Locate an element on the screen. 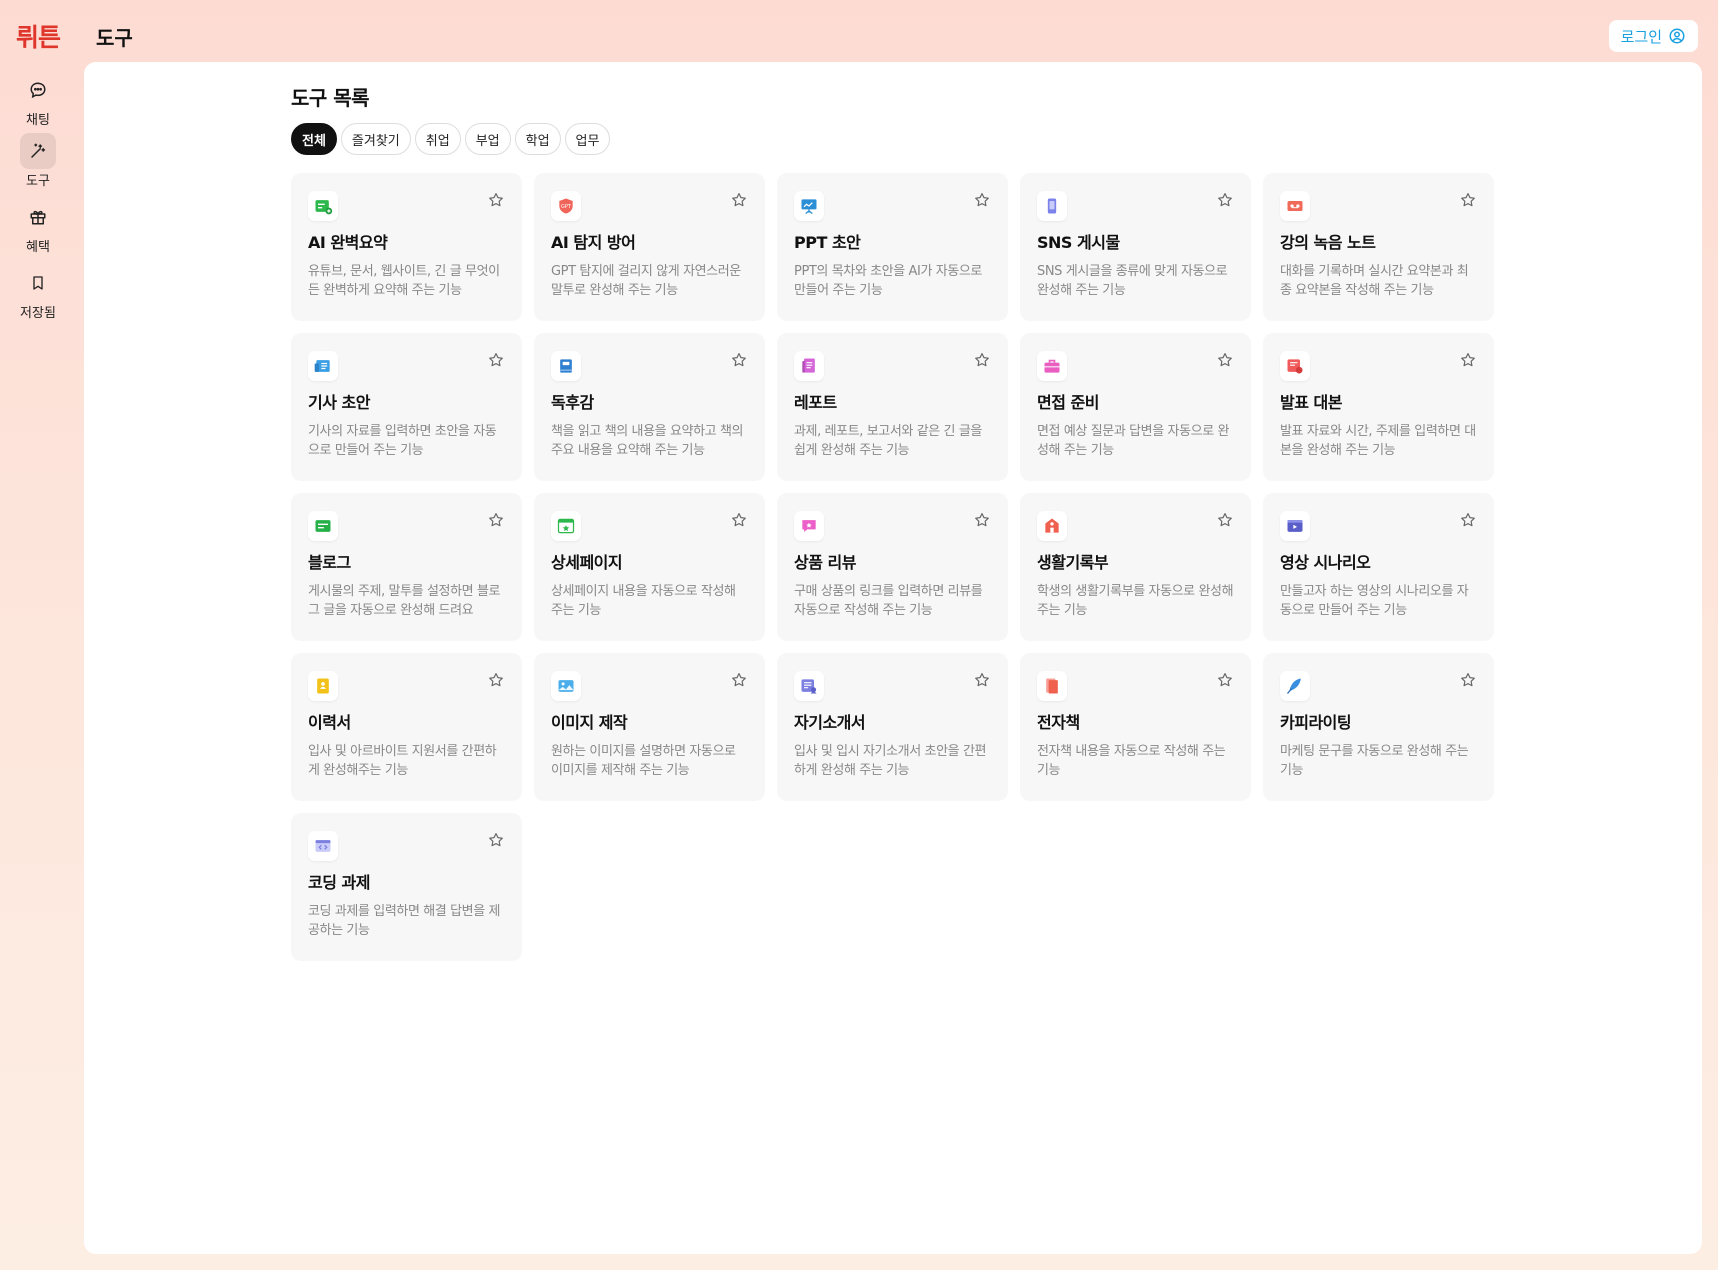 Image resolution: width=1718 pixels, height=1270 pixels. tool-card-description: 면접 예상 질문과 답변을 자동으로 완성해 주는 기능 is located at coordinates (1133, 441).